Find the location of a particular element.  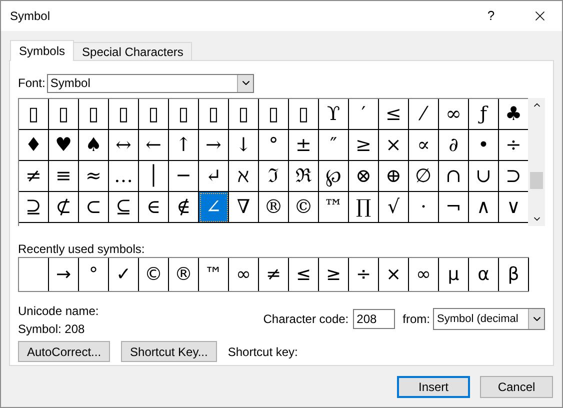

symbol-cell: ⊕ is located at coordinates (394, 176).